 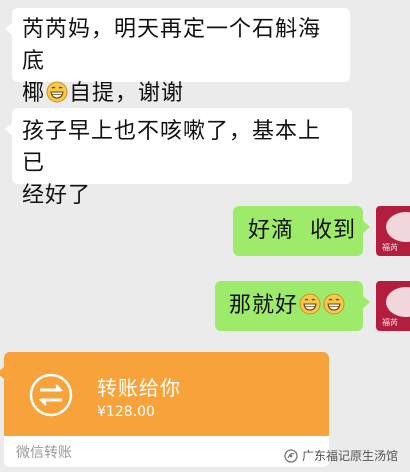 I want to click on message-4-text: 那就好, so click(x=264, y=305).